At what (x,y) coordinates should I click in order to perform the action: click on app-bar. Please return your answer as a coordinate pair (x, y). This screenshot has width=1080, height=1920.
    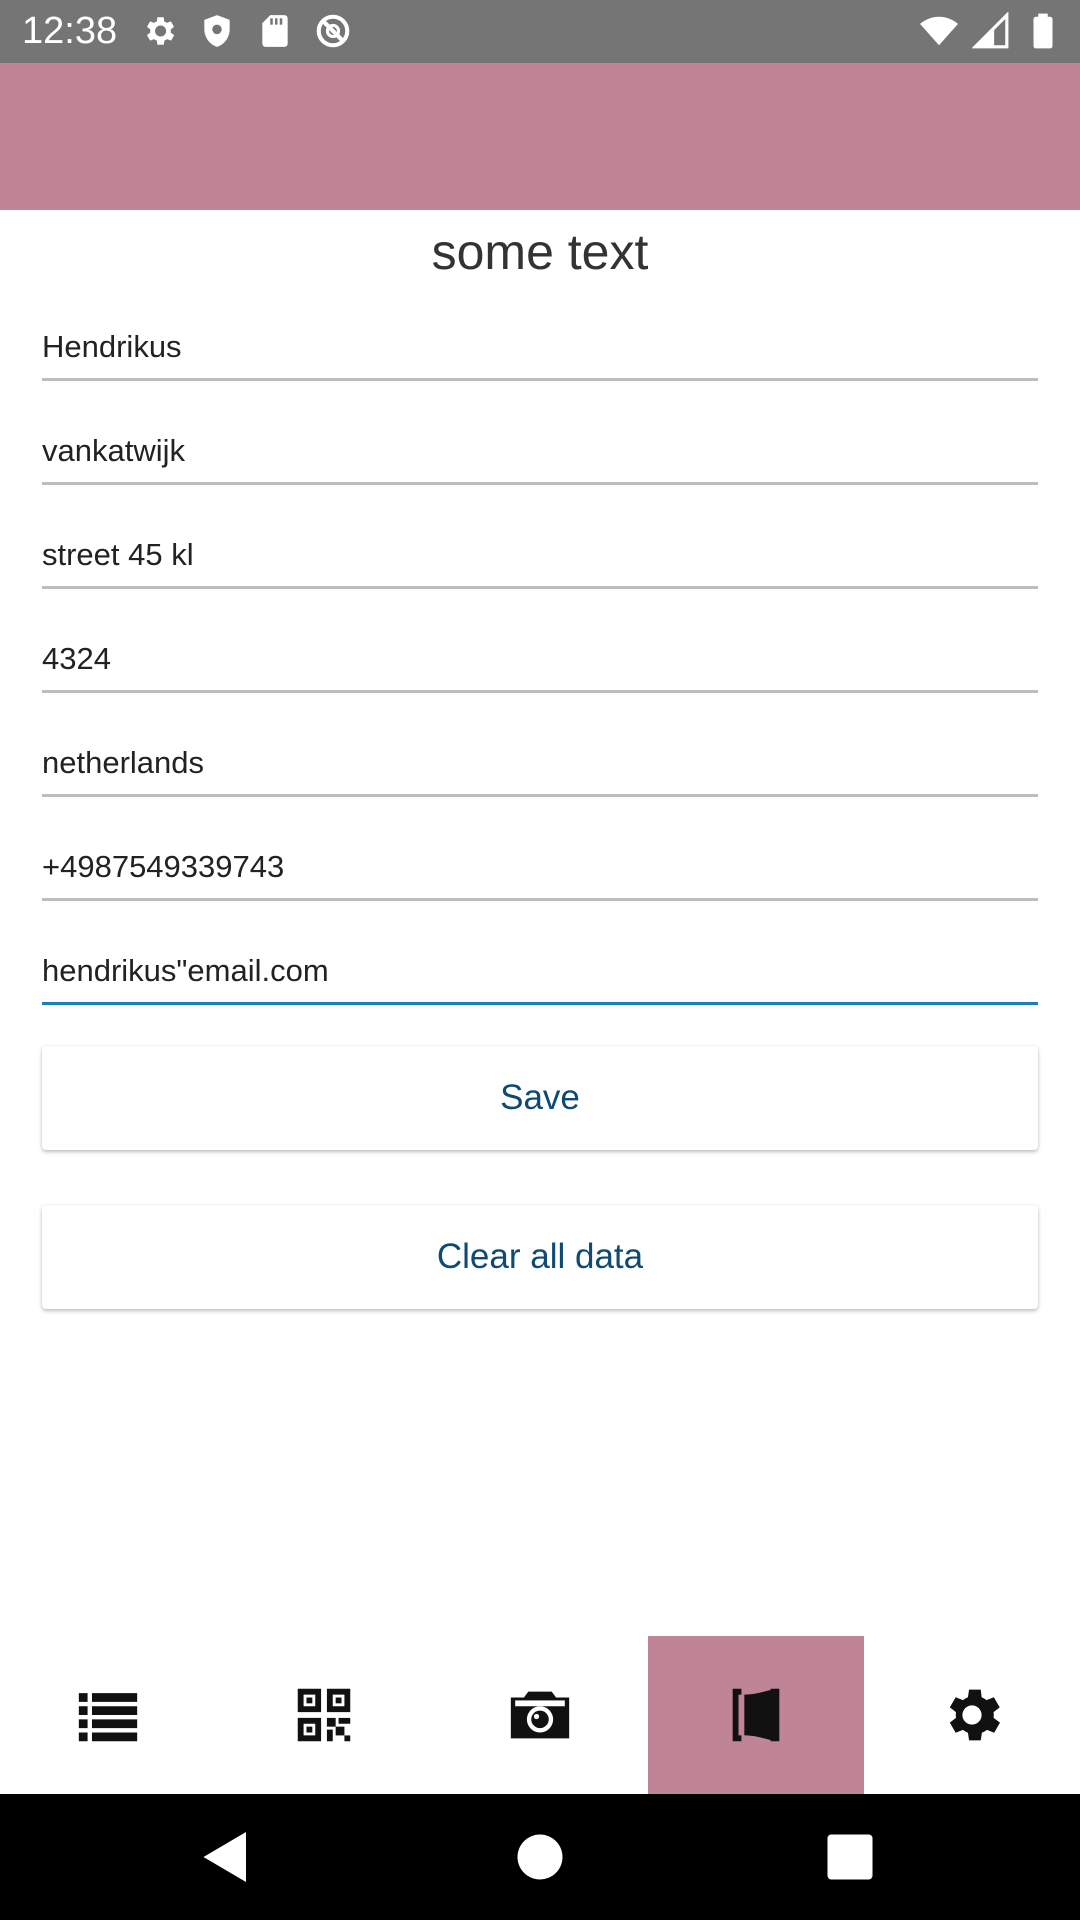
    Looking at the image, I should click on (540, 136).